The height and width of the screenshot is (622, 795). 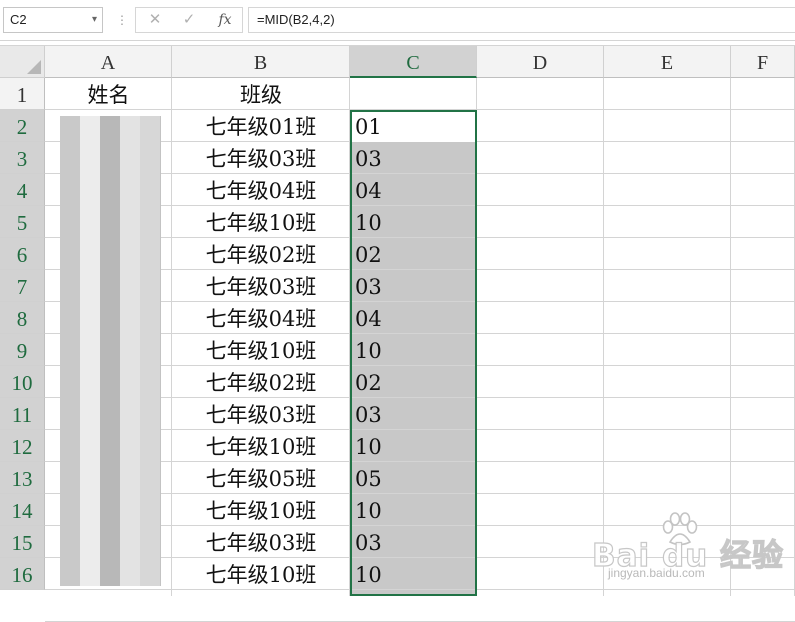 What do you see at coordinates (413, 542) in the screenshot?
I see `cell-c15: 03` at bounding box center [413, 542].